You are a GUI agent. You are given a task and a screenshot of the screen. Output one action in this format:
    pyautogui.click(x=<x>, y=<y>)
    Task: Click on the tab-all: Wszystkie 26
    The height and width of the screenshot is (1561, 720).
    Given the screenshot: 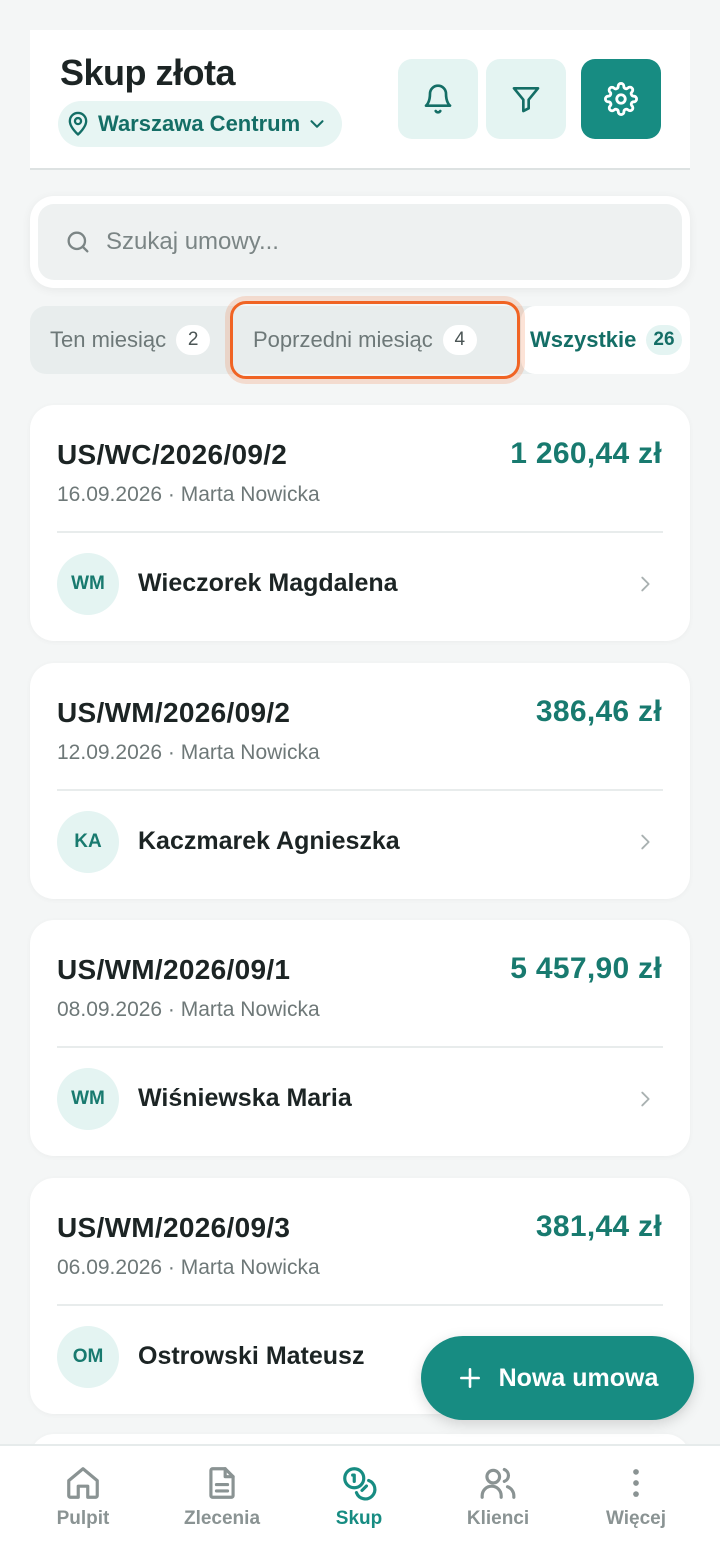 What is the action you would take?
    pyautogui.click(x=605, y=340)
    